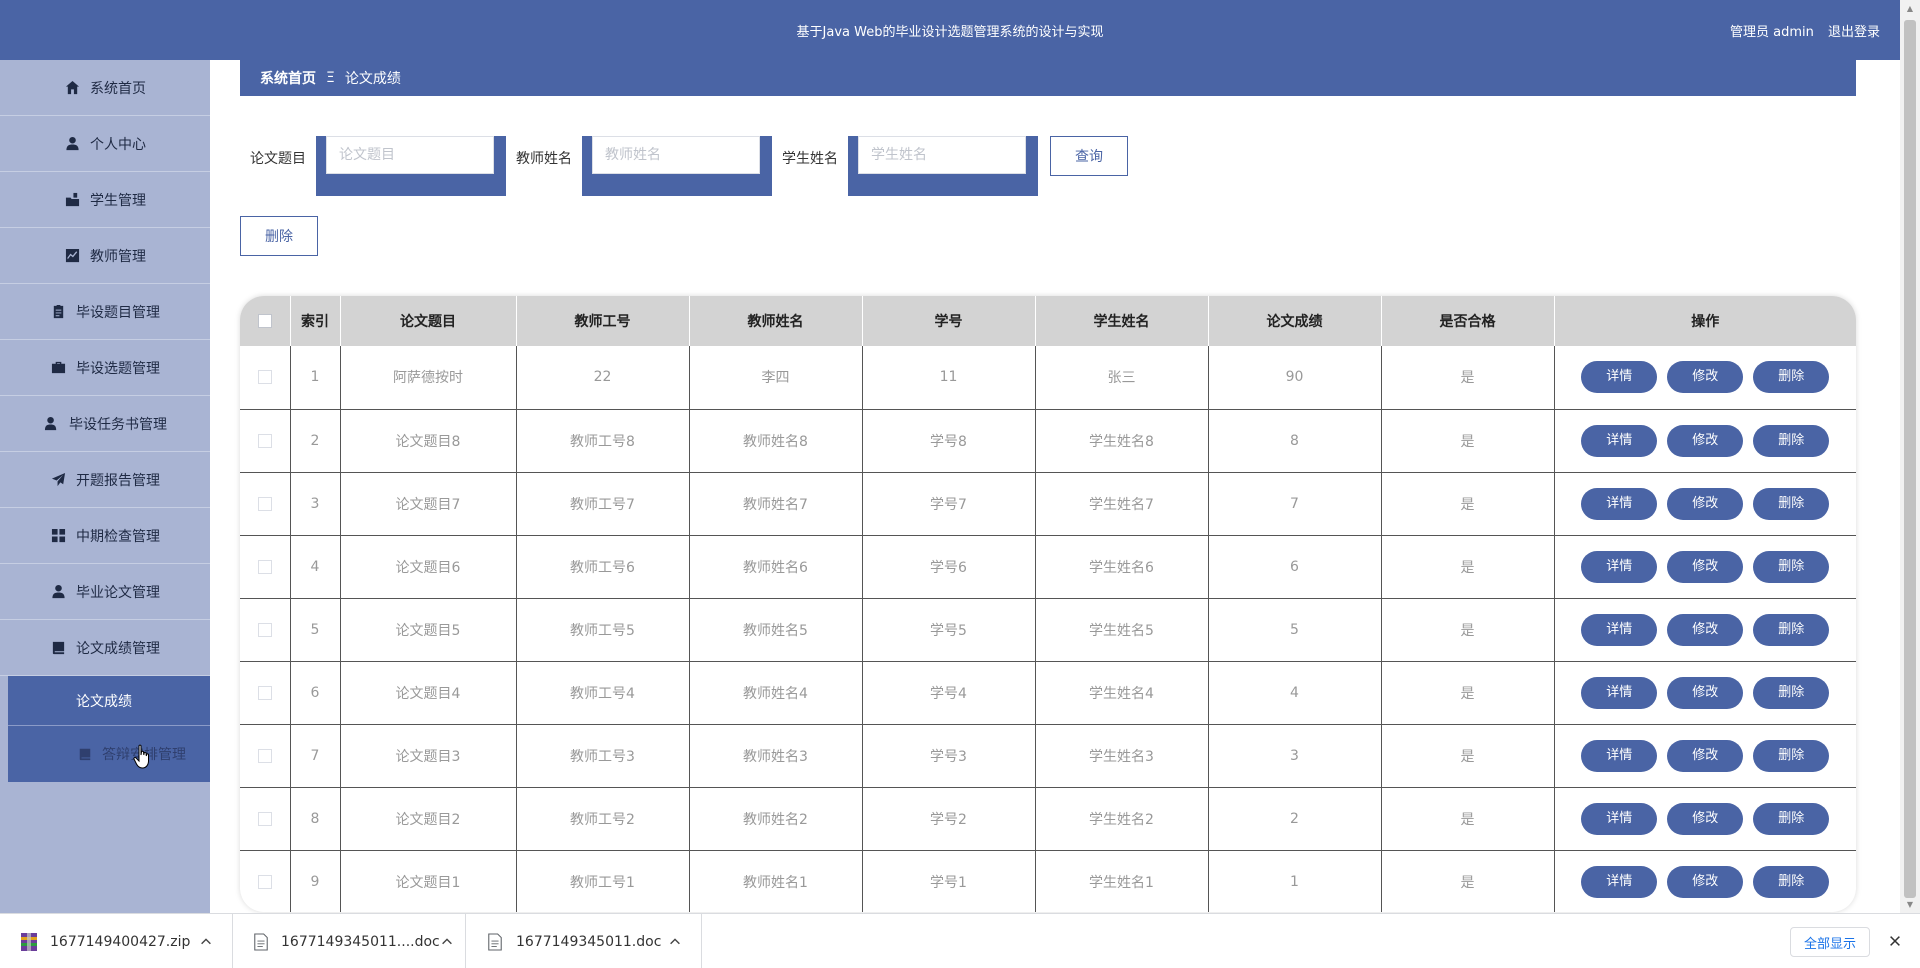 This screenshot has height=968, width=1920. I want to click on sidebar-item-defense: 答辩安排管理, so click(109, 754).